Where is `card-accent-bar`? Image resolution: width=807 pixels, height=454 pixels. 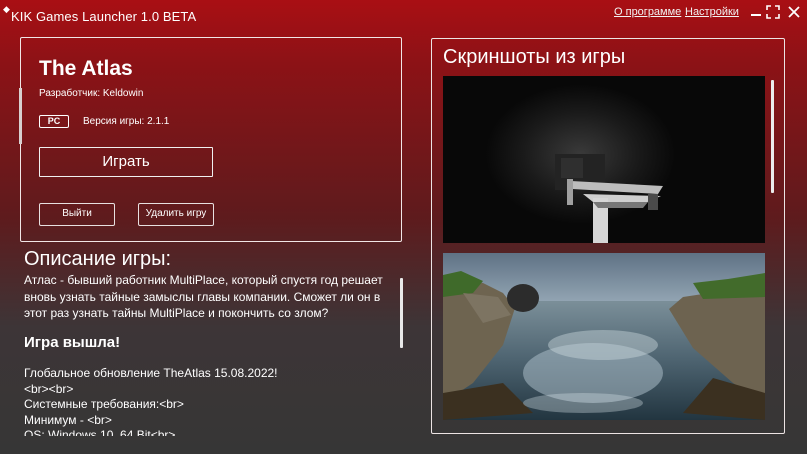
card-accent-bar is located at coordinates (20, 116).